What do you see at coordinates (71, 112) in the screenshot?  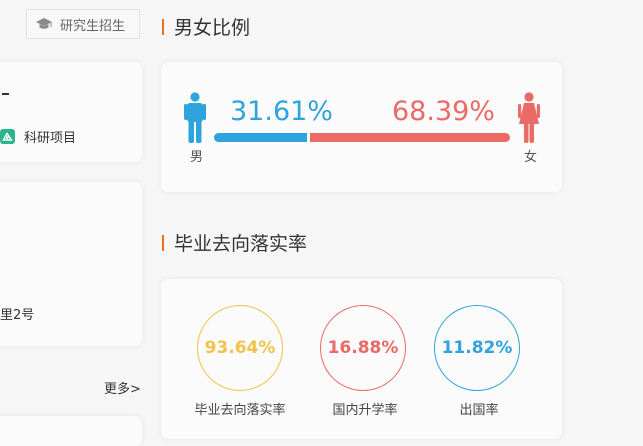 I see `left-card-top` at bounding box center [71, 112].